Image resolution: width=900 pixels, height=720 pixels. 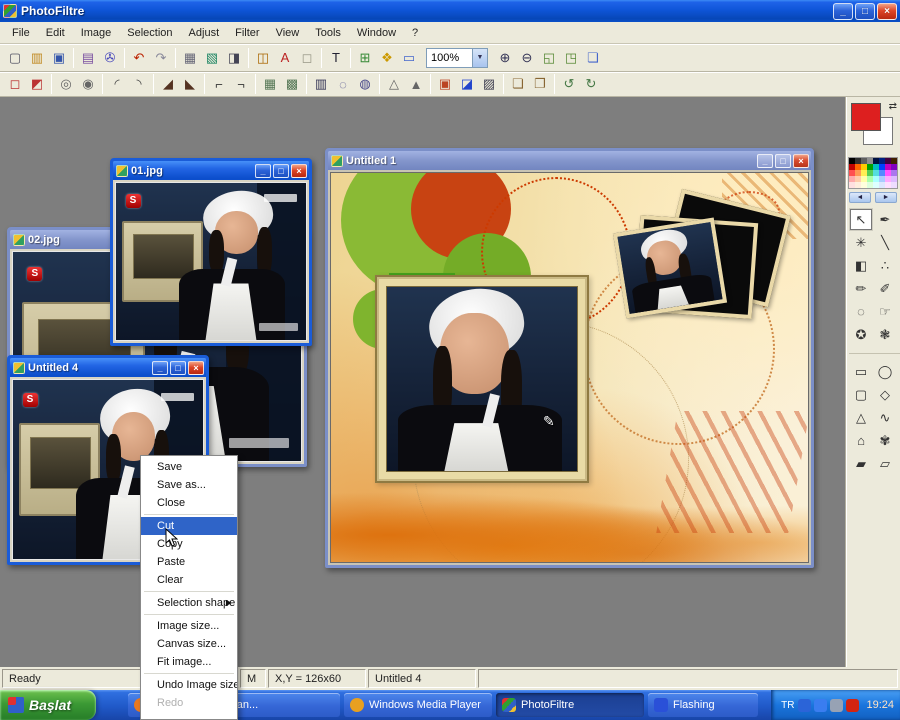 I want to click on print-button: ▤, so click(x=88, y=58).